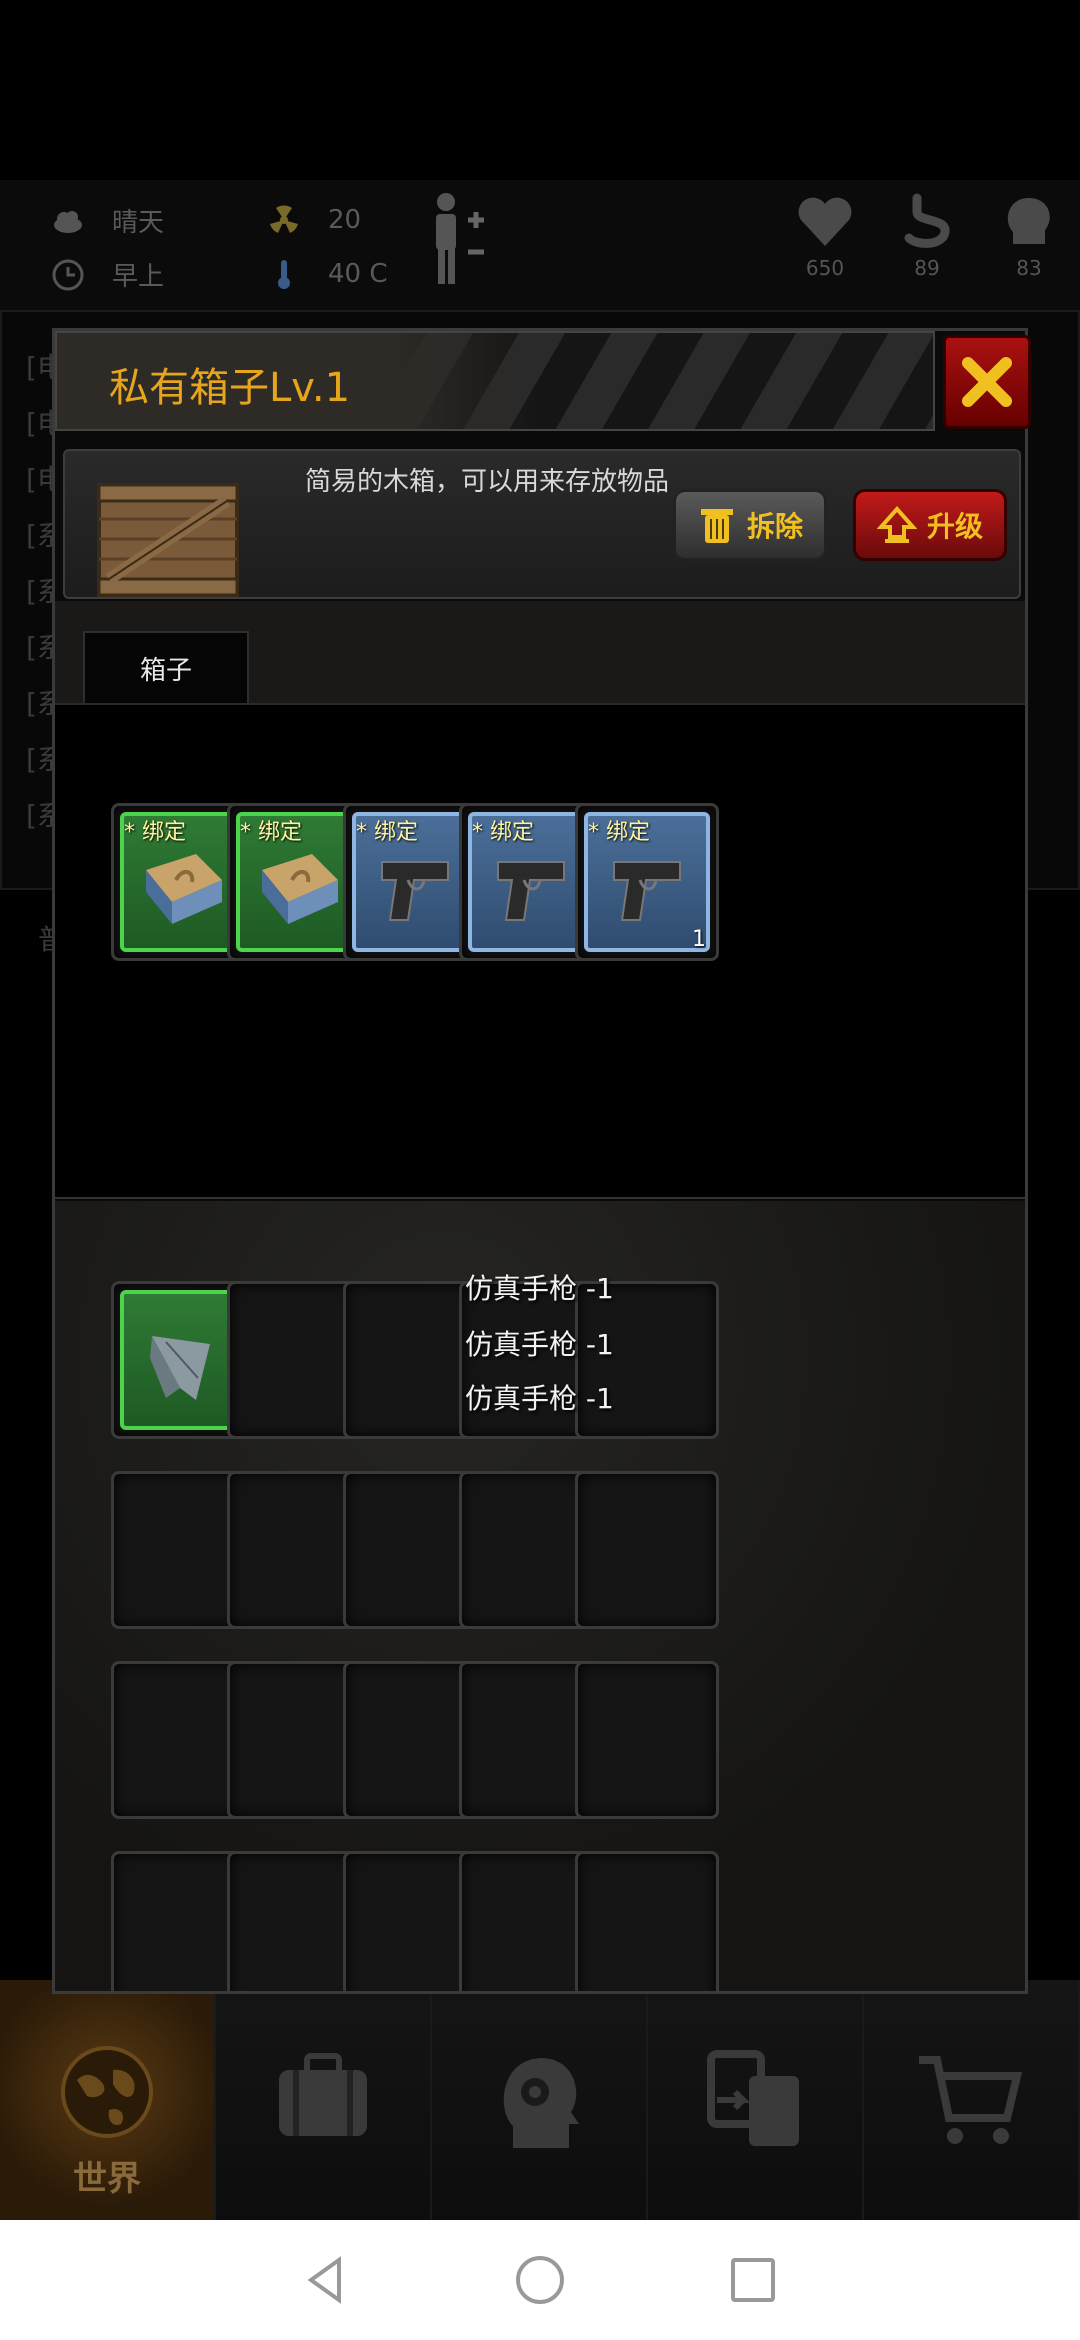  Describe the element at coordinates (165, 670) in the screenshot. I see `tab-box-label: 箱子` at that location.